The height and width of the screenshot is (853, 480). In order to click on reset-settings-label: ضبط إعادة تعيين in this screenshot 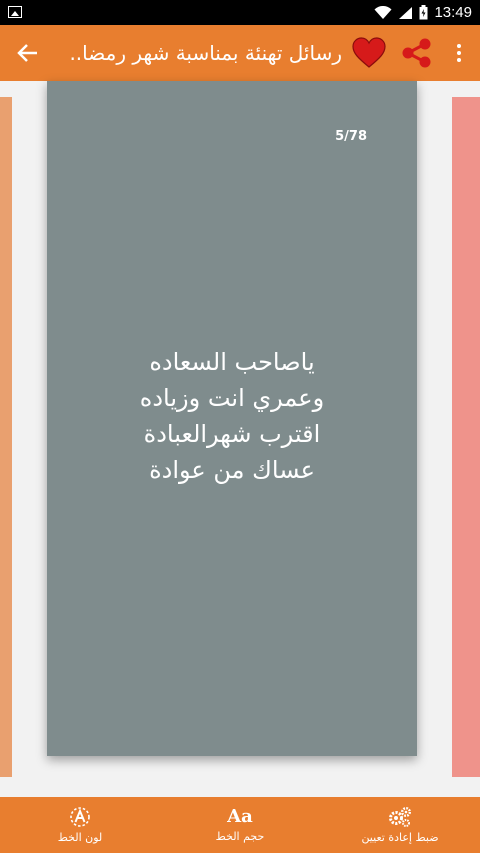, I will do `click(400, 837)`.